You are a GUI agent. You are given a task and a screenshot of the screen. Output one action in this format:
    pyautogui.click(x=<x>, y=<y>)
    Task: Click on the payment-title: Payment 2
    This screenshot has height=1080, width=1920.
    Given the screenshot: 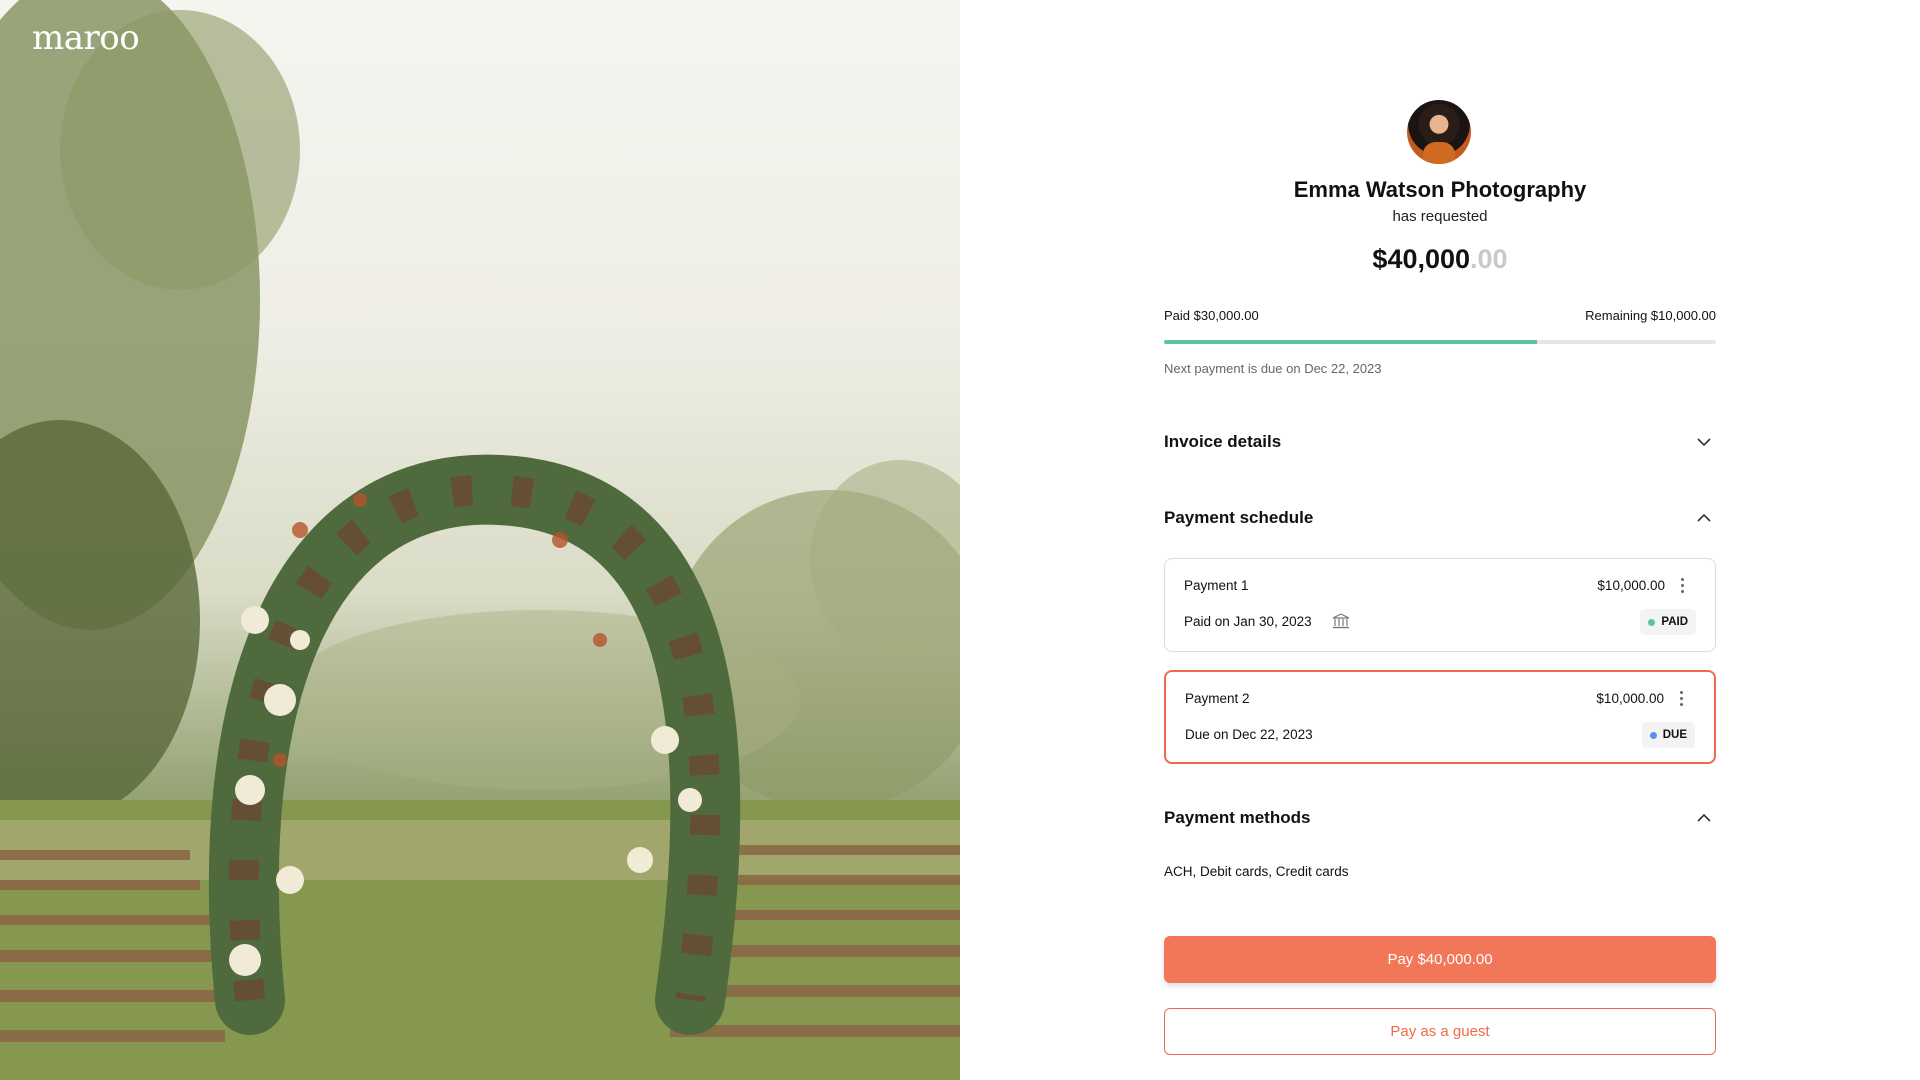 What is the action you would take?
    pyautogui.click(x=1217, y=698)
    